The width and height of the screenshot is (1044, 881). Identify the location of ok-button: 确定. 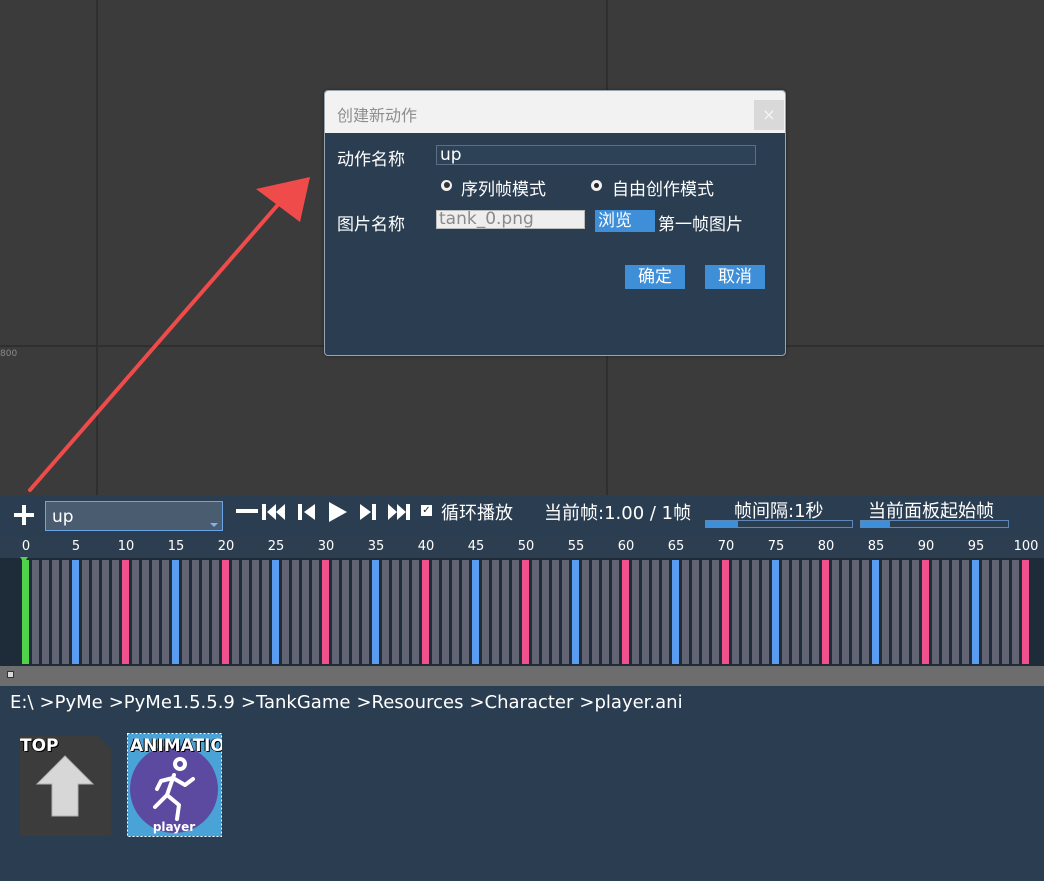
(655, 277).